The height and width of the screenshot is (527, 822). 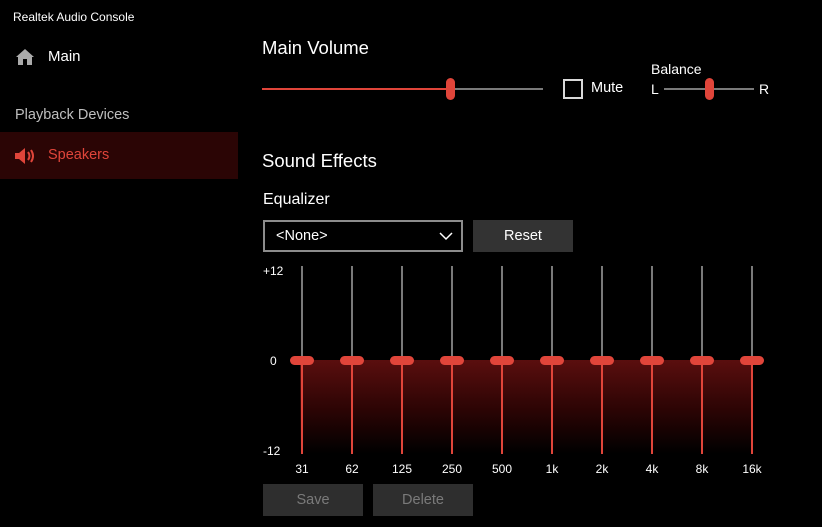 What do you see at coordinates (523, 236) in the screenshot?
I see `reset-button: Reset` at bounding box center [523, 236].